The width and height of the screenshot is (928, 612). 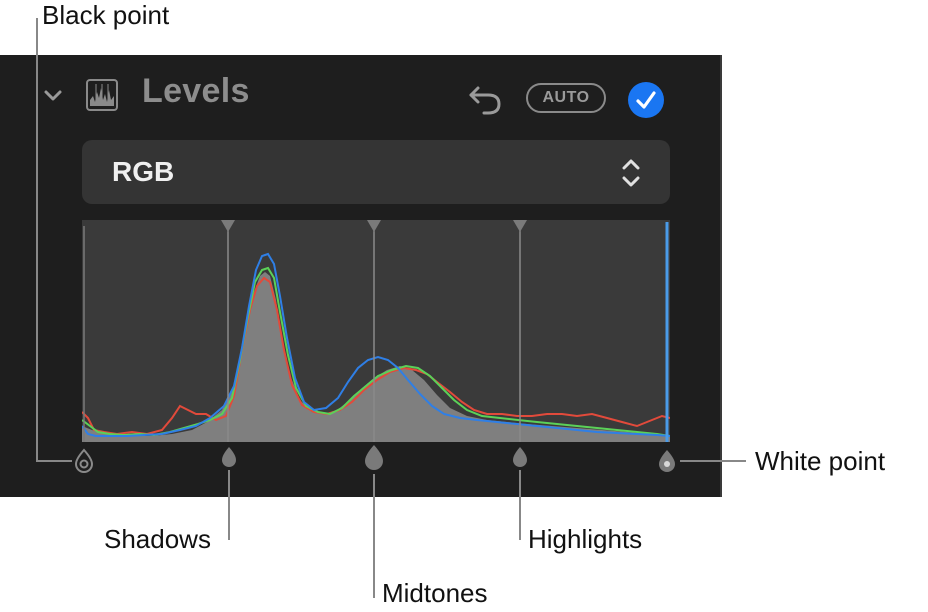 I want to click on panel-edge, so click(x=721, y=276).